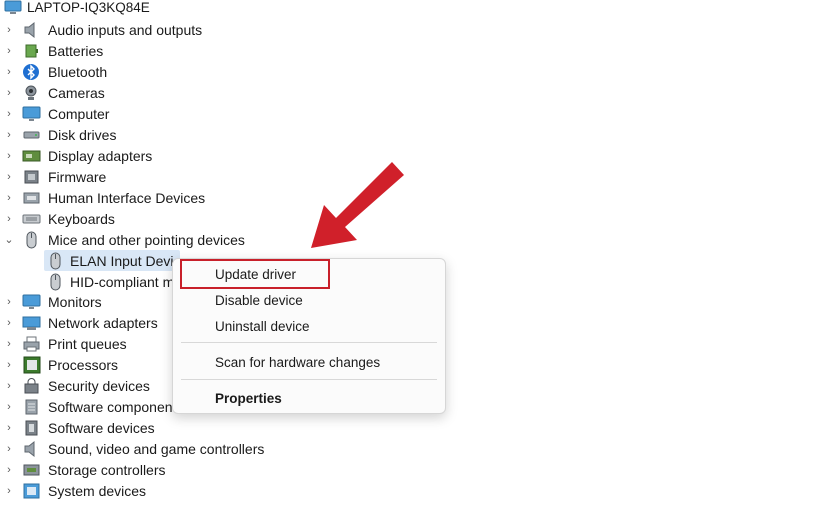  Describe the element at coordinates (32, 72) in the screenshot. I see `bluetooth-icon` at that location.